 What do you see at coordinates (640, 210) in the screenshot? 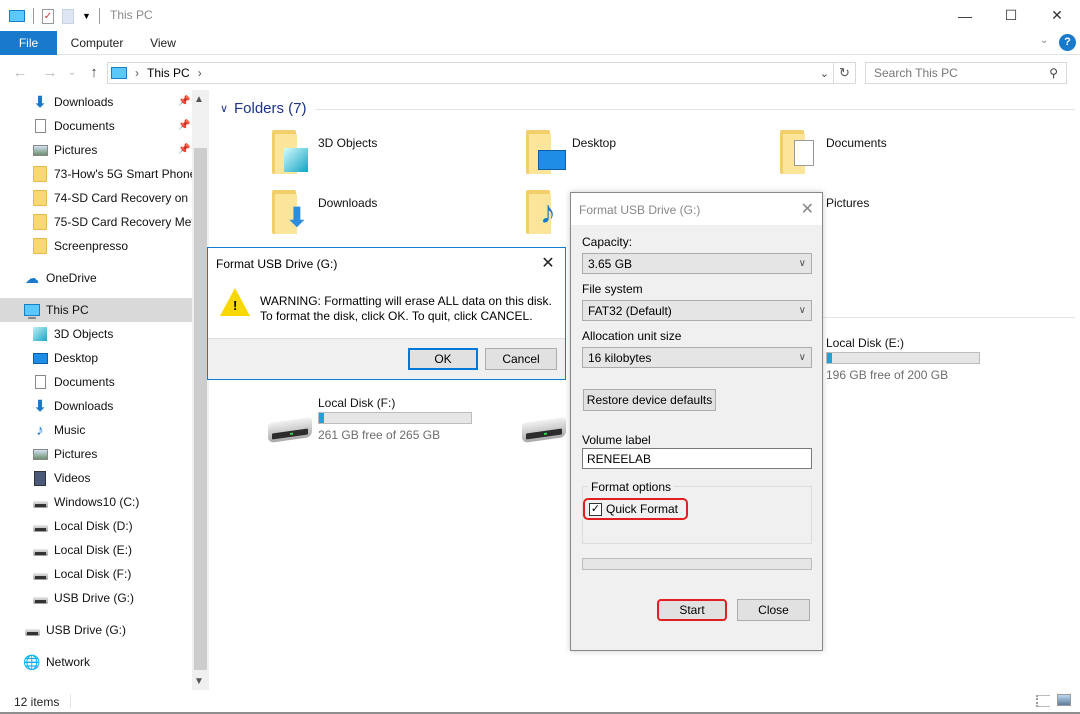
I see `dialog-title: Format USB Drive (G:)` at bounding box center [640, 210].